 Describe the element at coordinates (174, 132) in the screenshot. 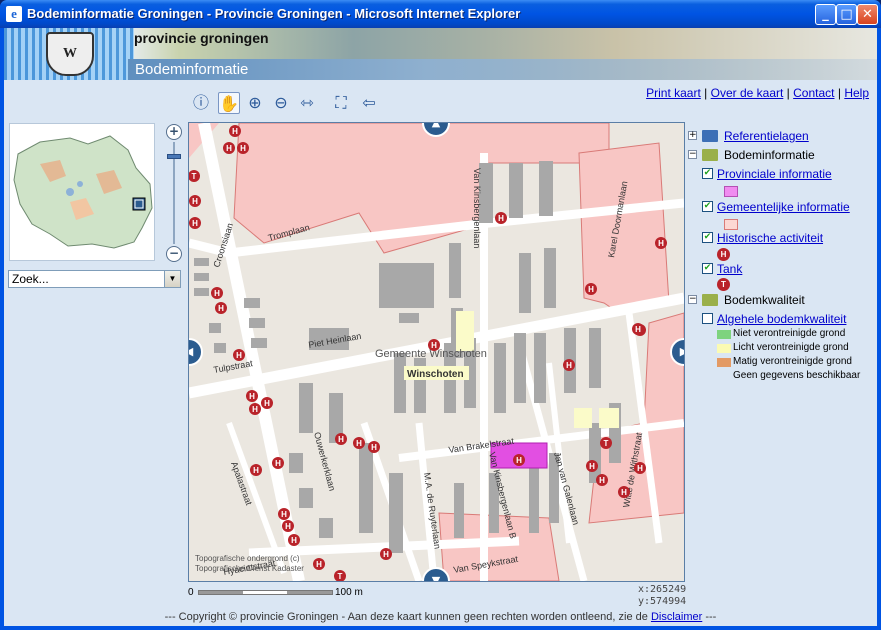

I see `zoom-plus-button: +` at that location.